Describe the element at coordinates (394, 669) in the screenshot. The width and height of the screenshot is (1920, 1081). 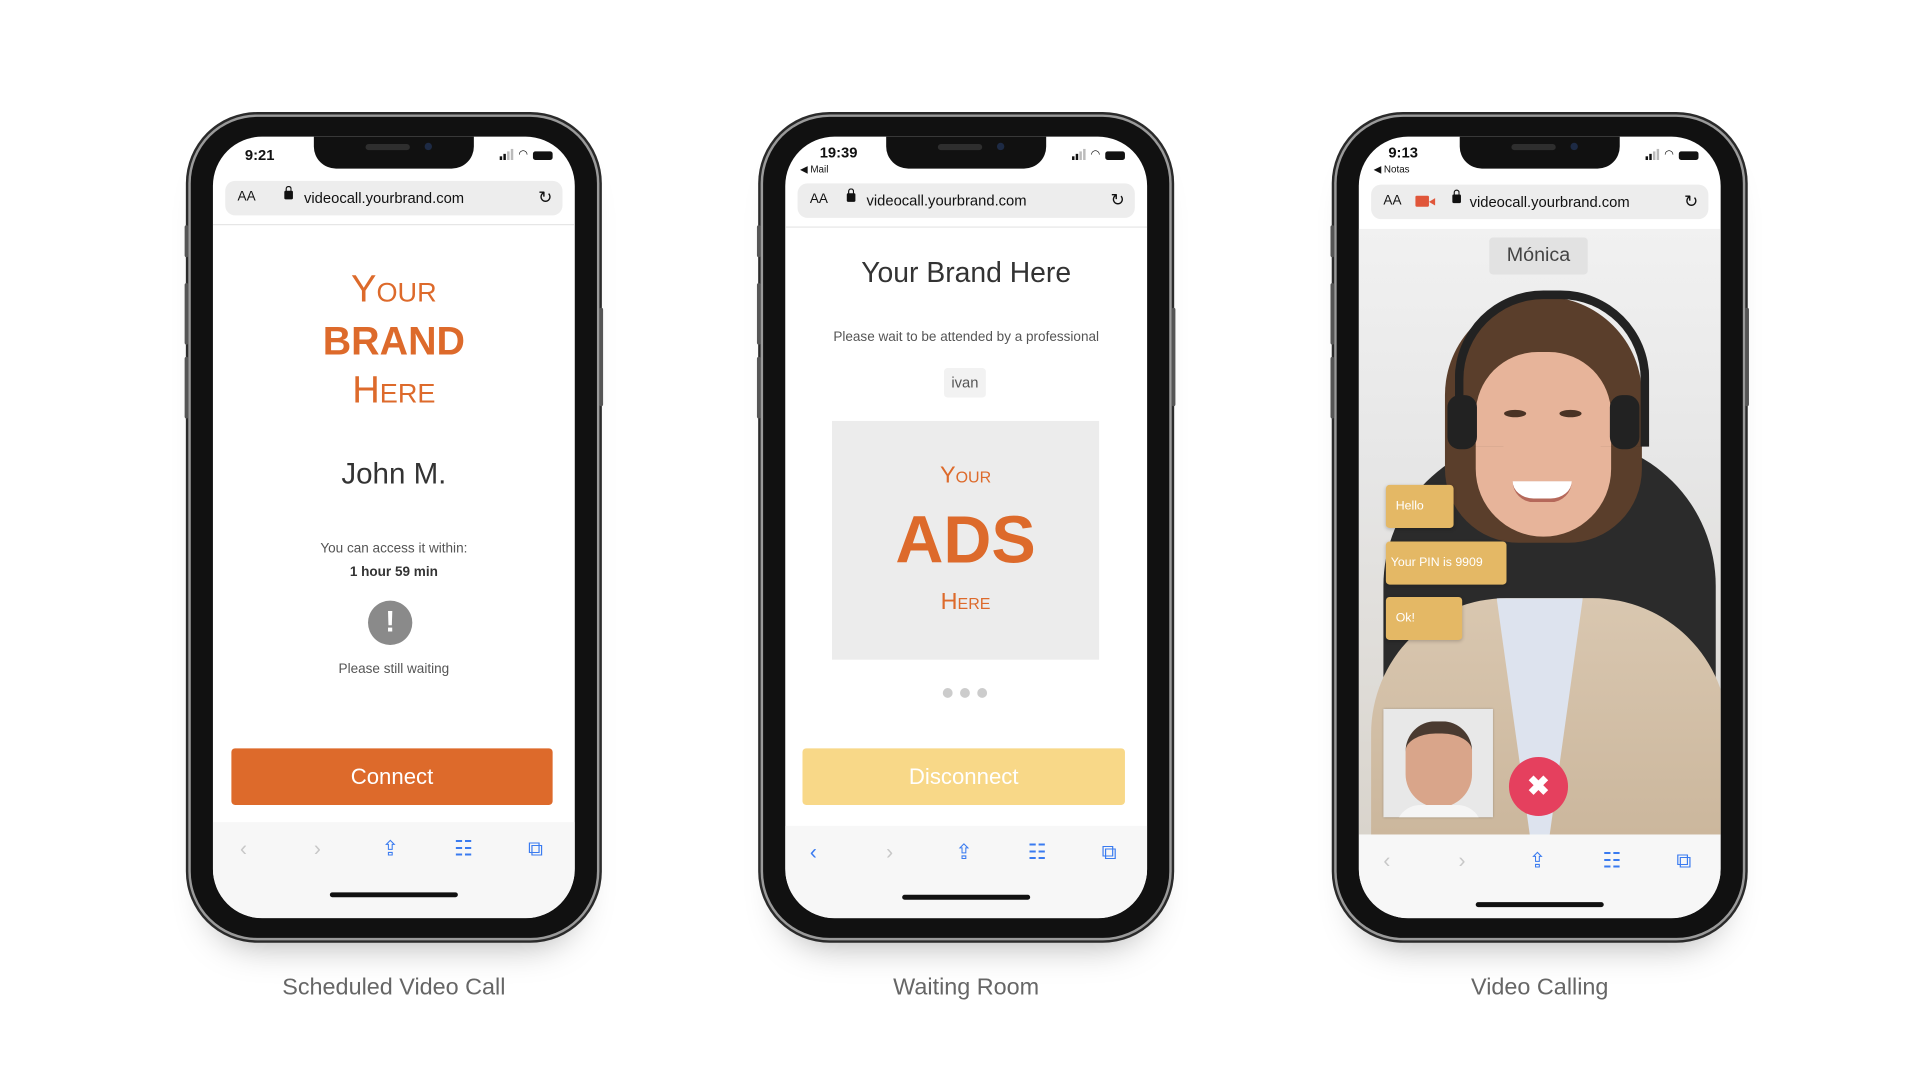
I see `status-text: Please still waiting` at that location.